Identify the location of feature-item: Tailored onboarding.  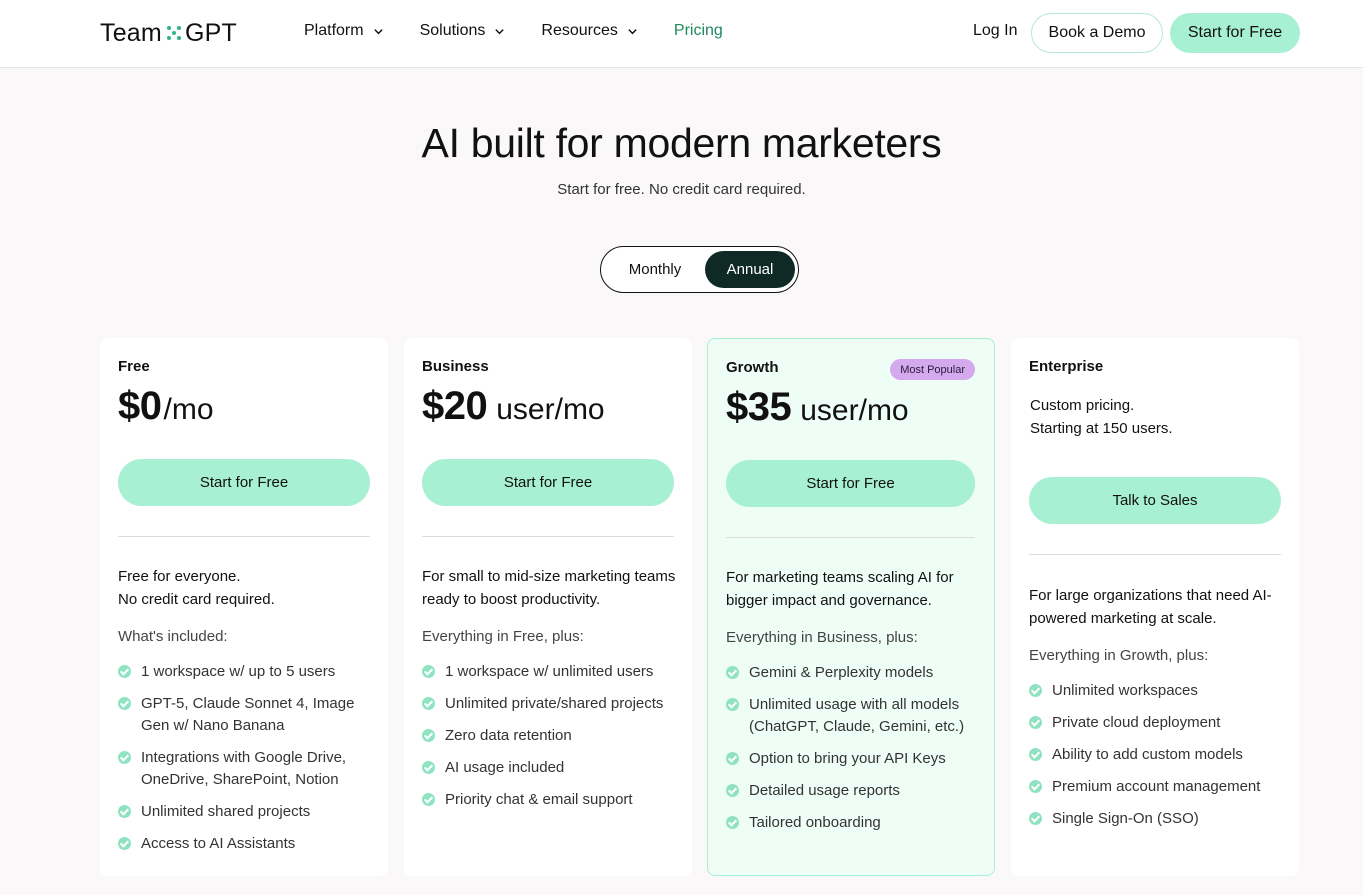
(857, 823).